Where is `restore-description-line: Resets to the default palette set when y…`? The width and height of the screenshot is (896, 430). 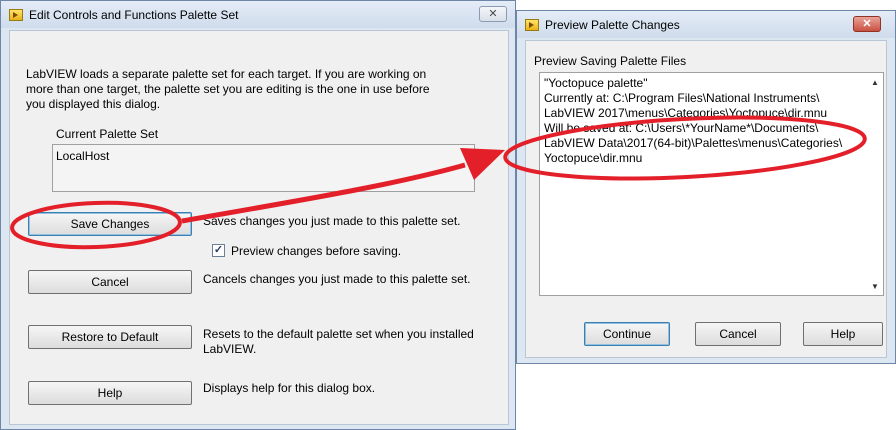 restore-description-line: Resets to the default palette set when y… is located at coordinates (338, 334).